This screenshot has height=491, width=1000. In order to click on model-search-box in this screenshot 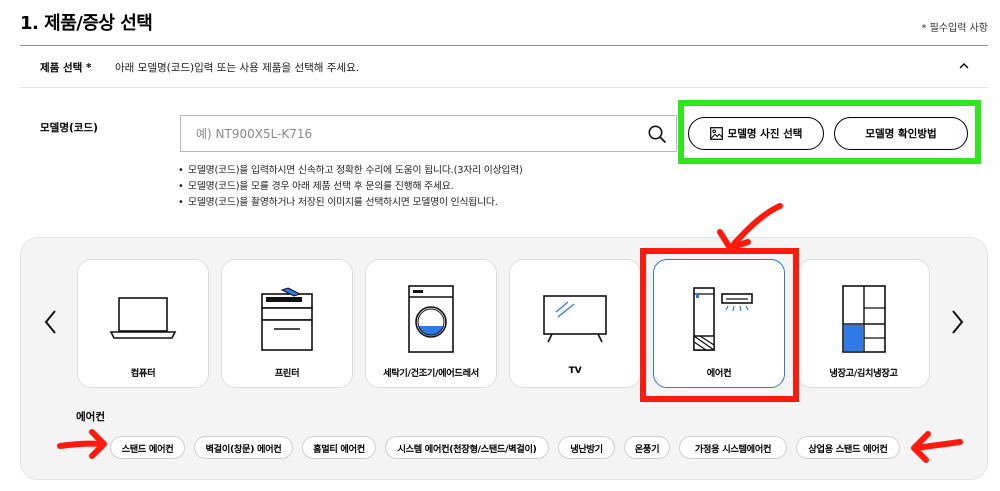, I will do `click(428, 133)`.